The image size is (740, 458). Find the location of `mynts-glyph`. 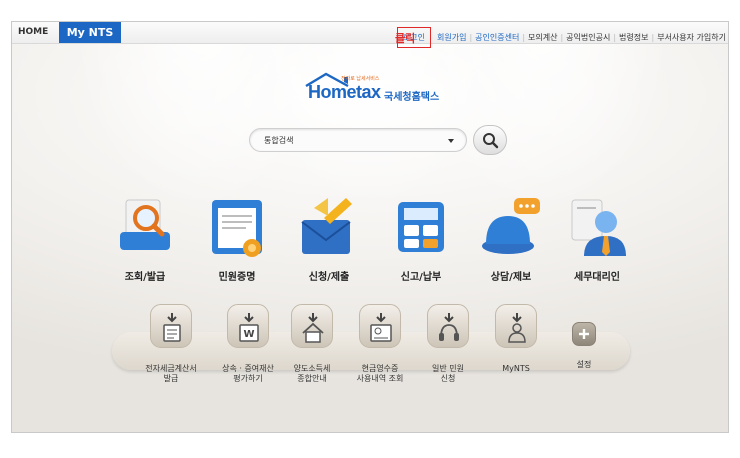

mynts-glyph is located at coordinates (517, 328).